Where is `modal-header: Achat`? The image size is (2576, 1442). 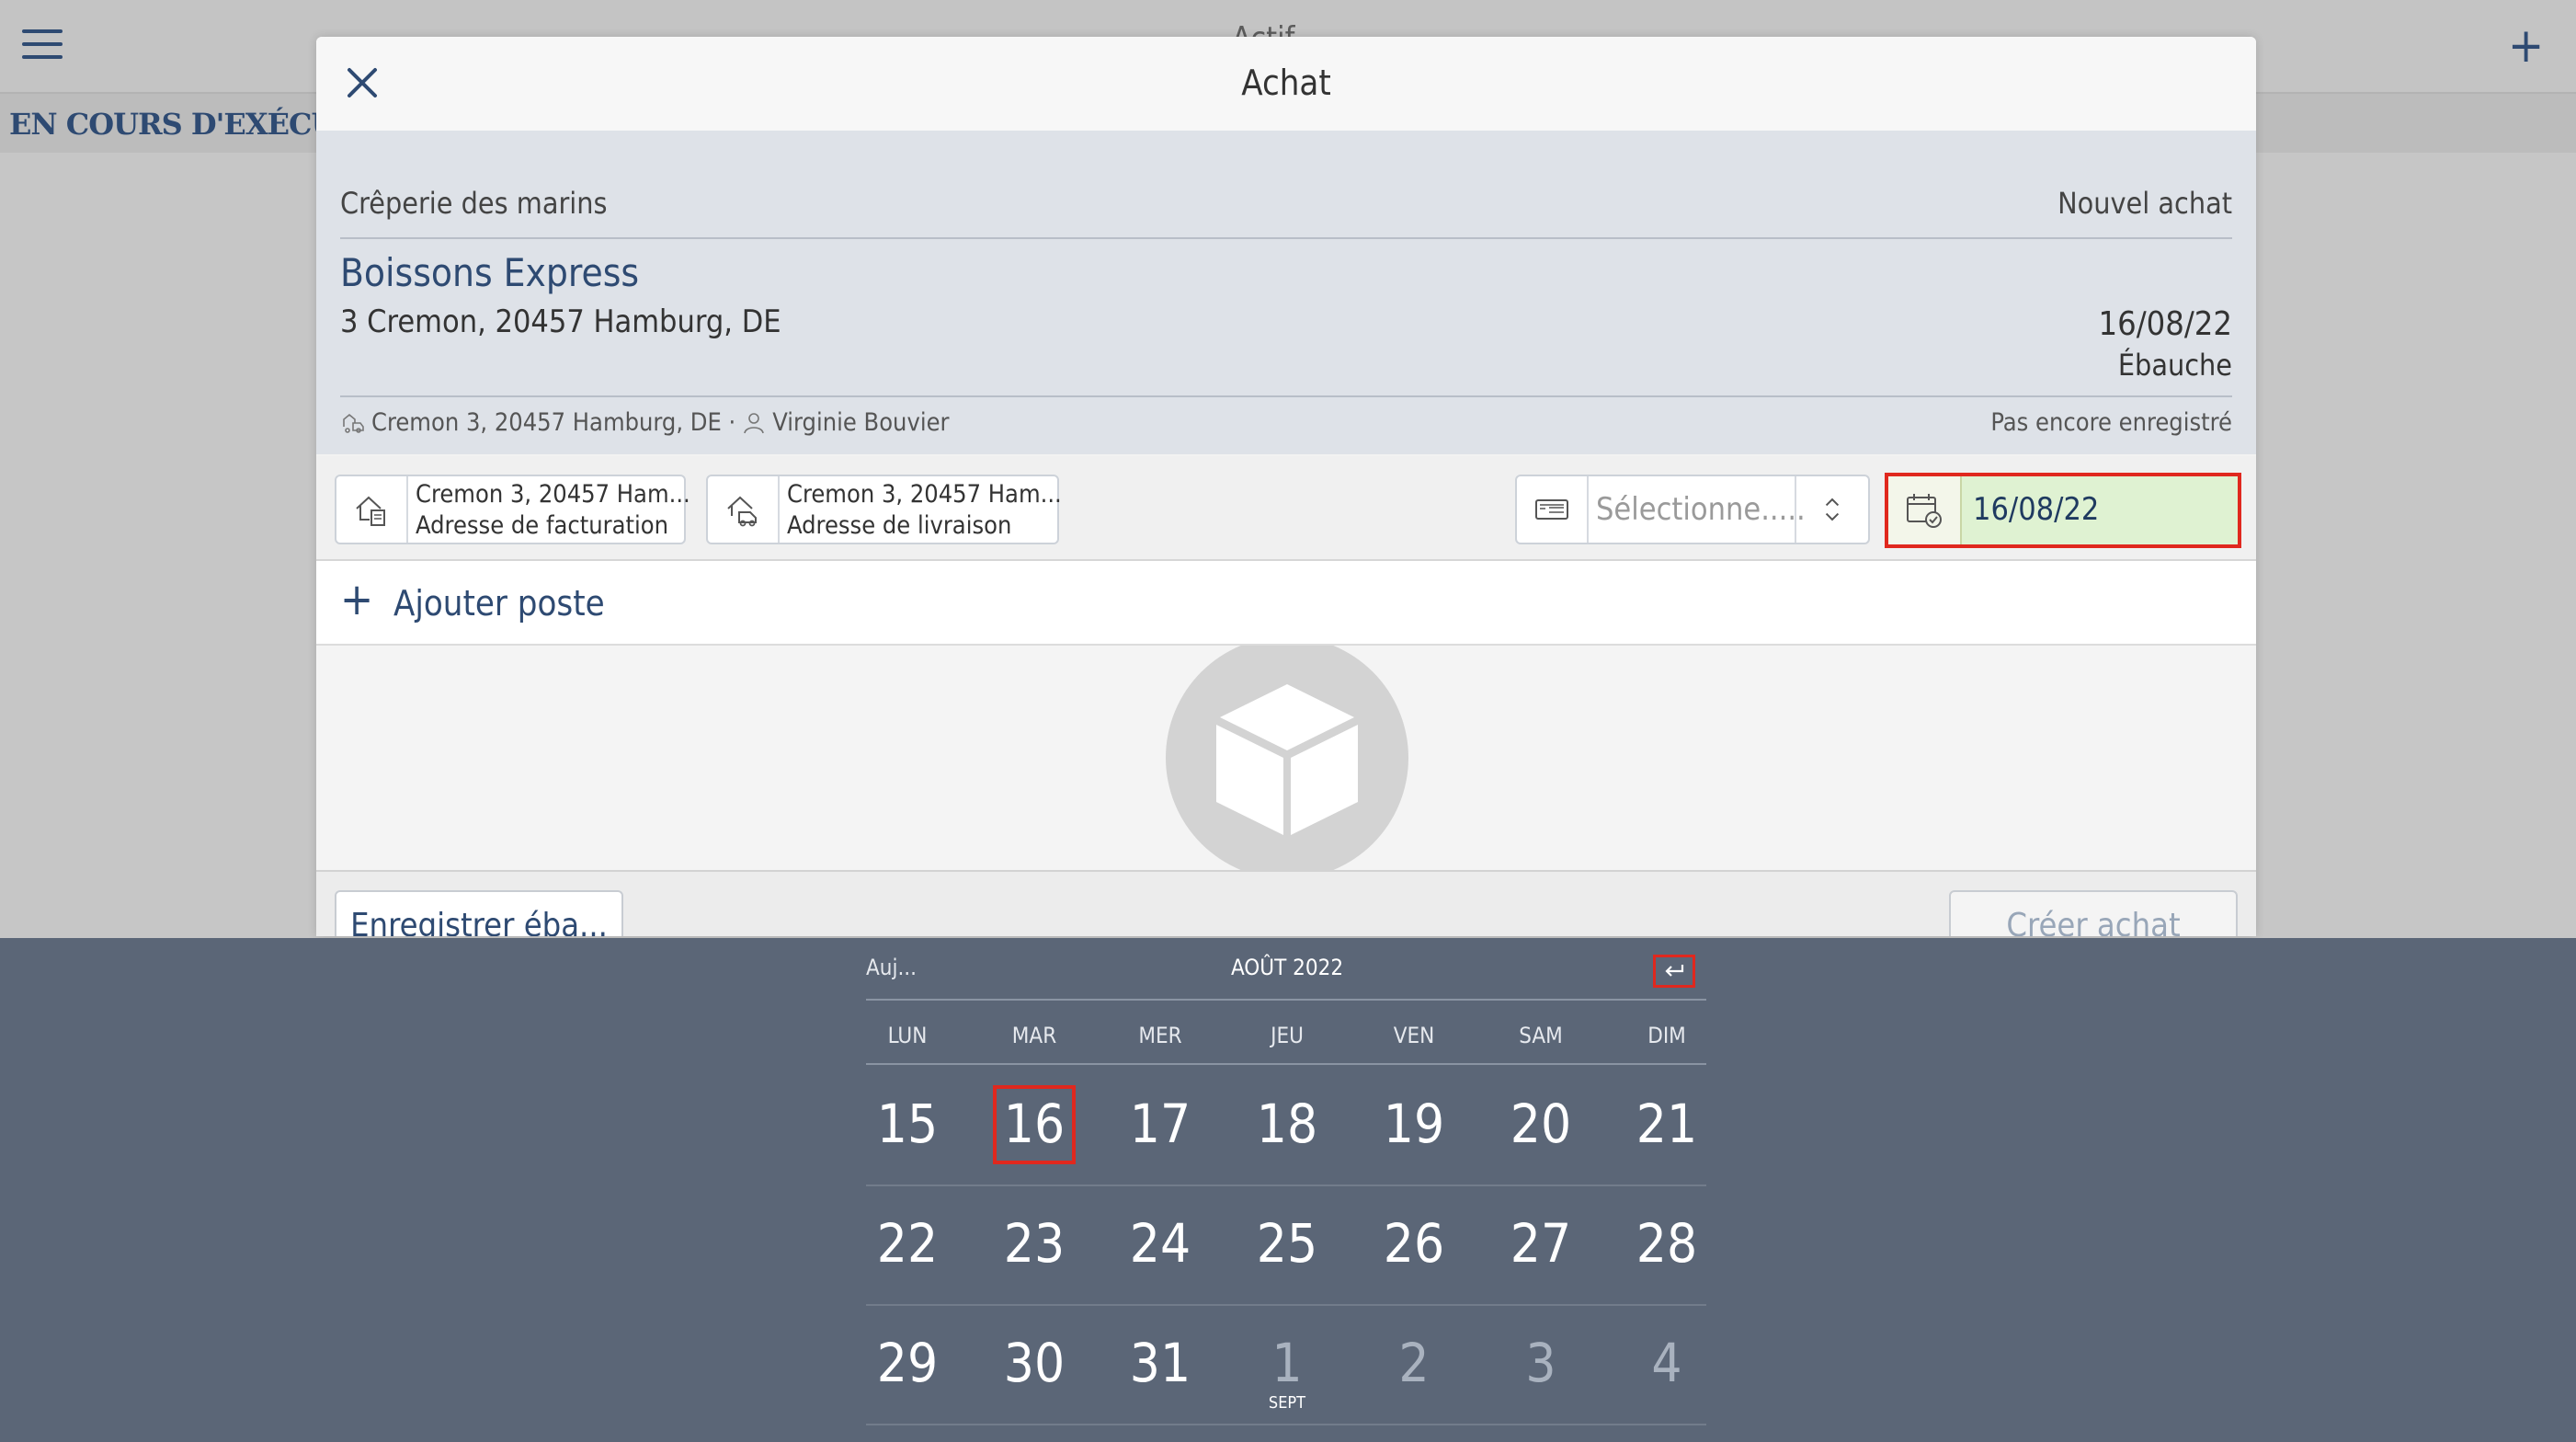
modal-header: Achat is located at coordinates (1286, 84).